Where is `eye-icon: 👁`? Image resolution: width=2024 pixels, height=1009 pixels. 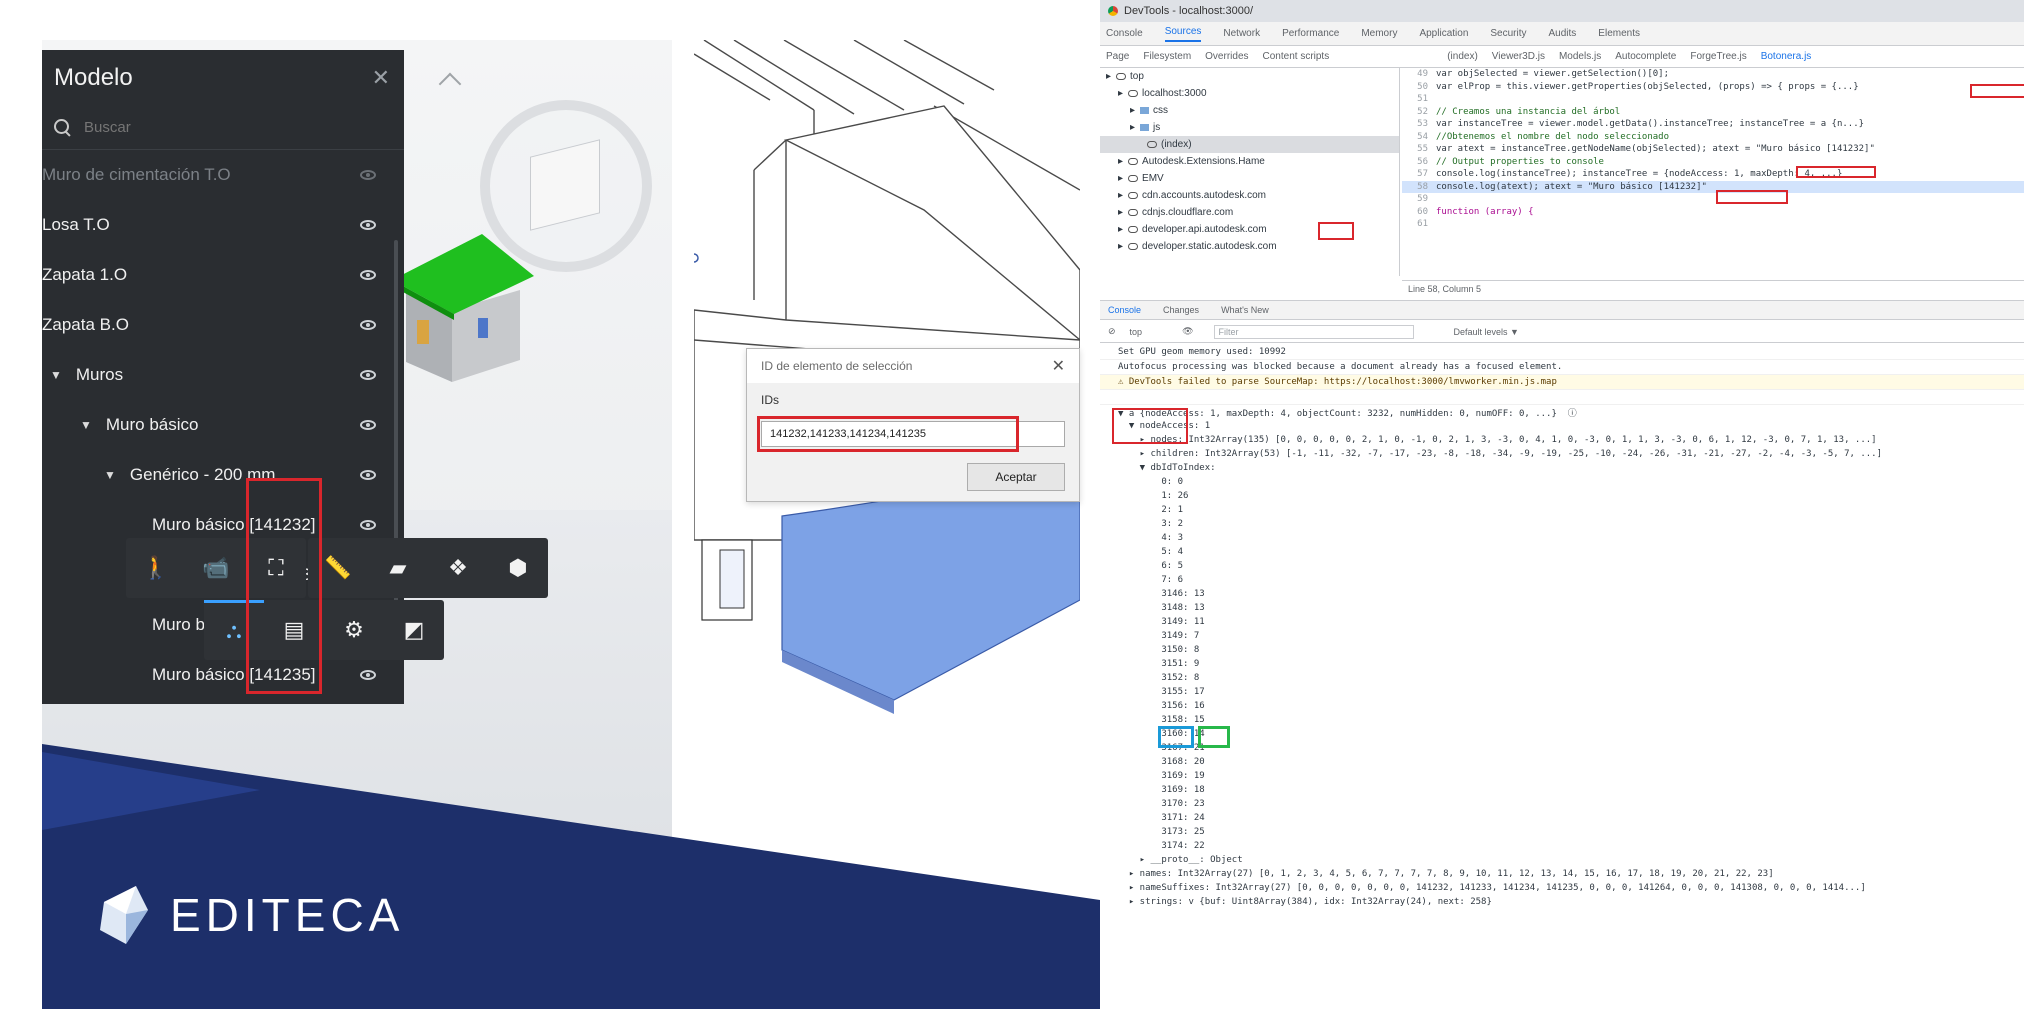 eye-icon: 👁 is located at coordinates (1187, 331).